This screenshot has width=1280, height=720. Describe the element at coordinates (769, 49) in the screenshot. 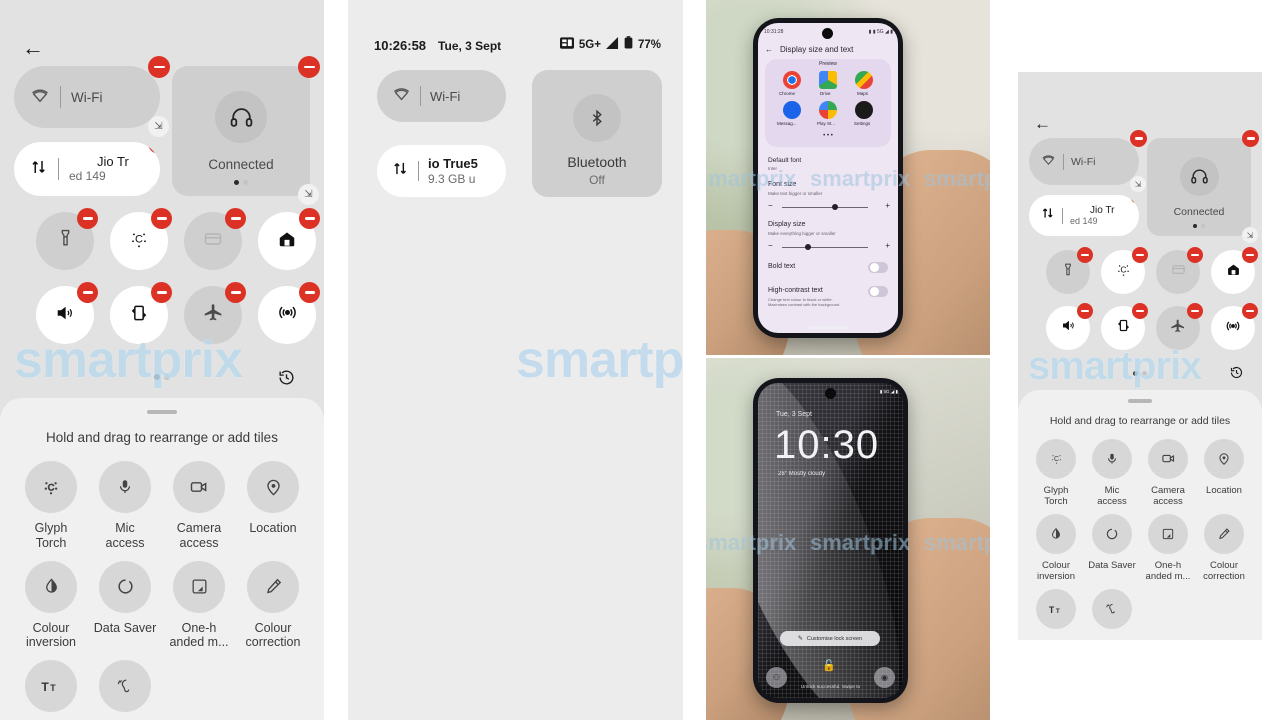

I see `screen-back-icon: ←` at that location.